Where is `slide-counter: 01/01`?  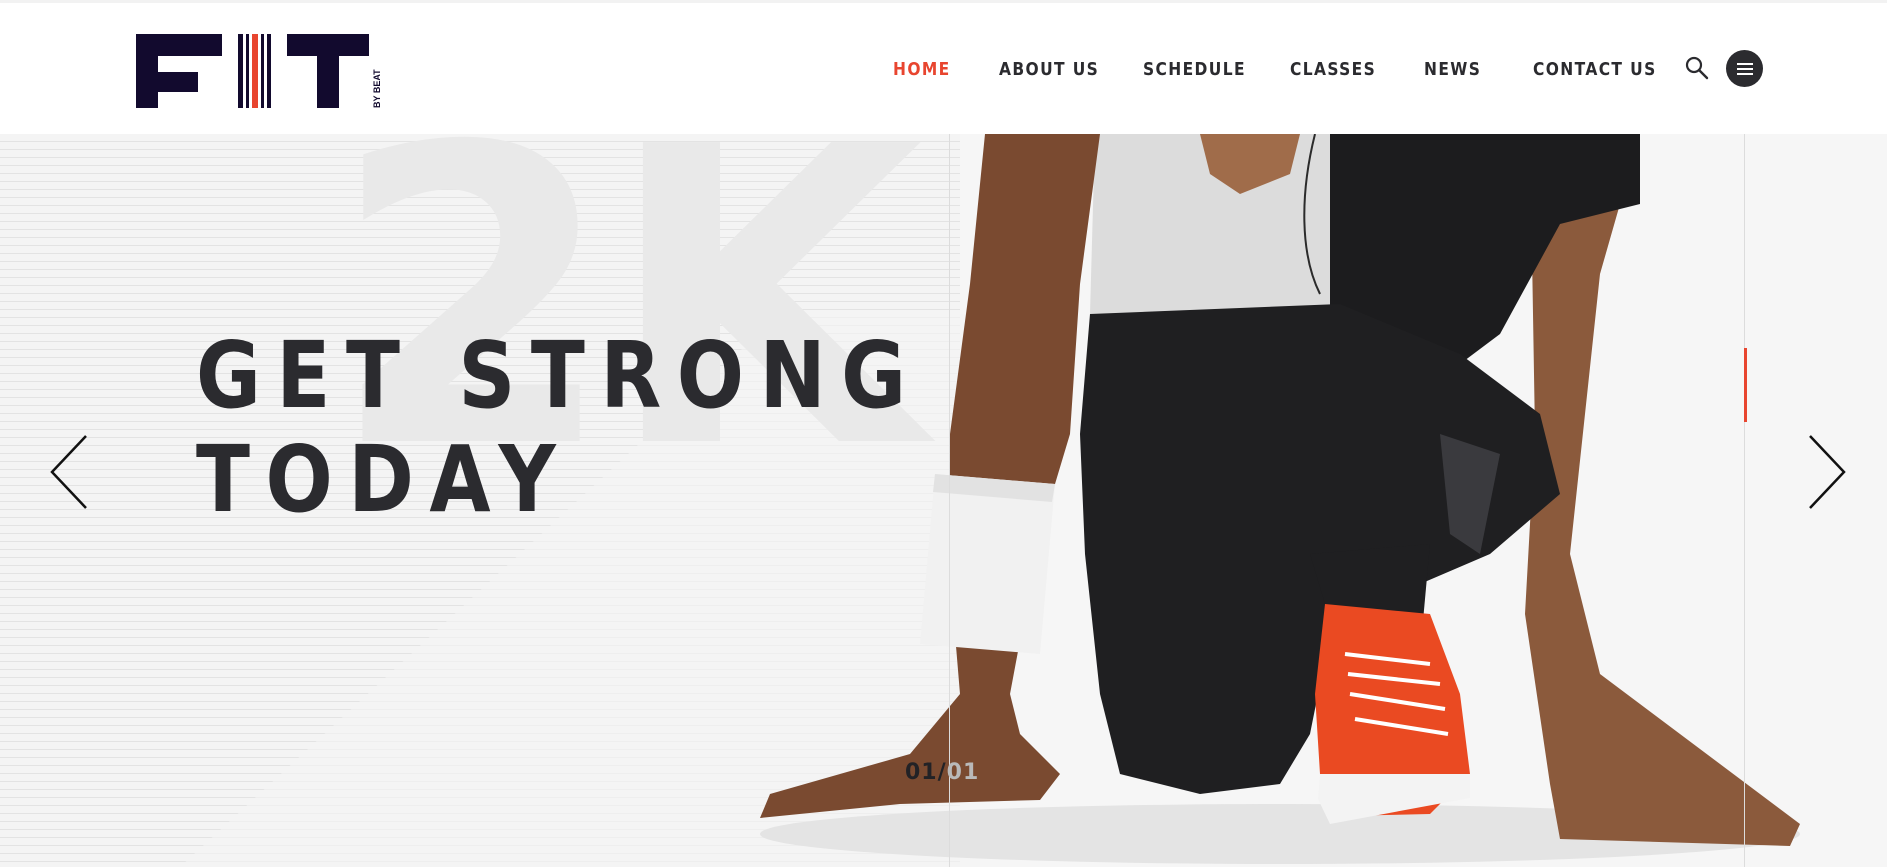 slide-counter: 01/01 is located at coordinates (942, 772).